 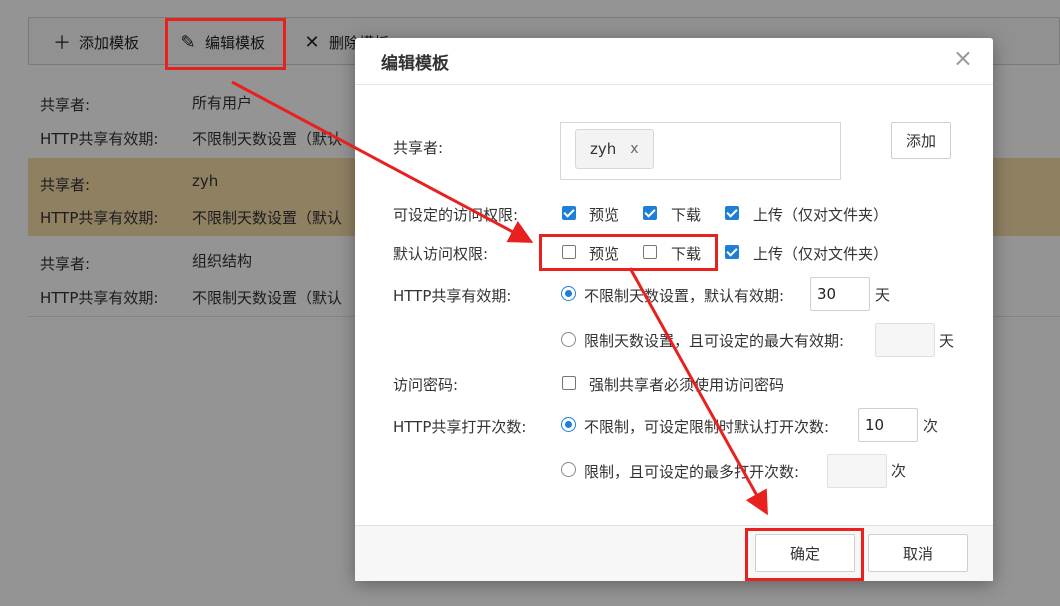 I want to click on expiry-limited-radio, so click(x=568, y=339).